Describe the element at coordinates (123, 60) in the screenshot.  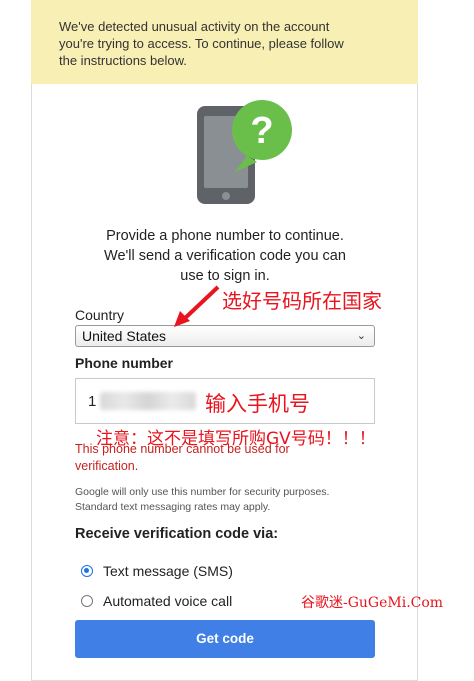
I see `banner-line: the instructions below.` at that location.